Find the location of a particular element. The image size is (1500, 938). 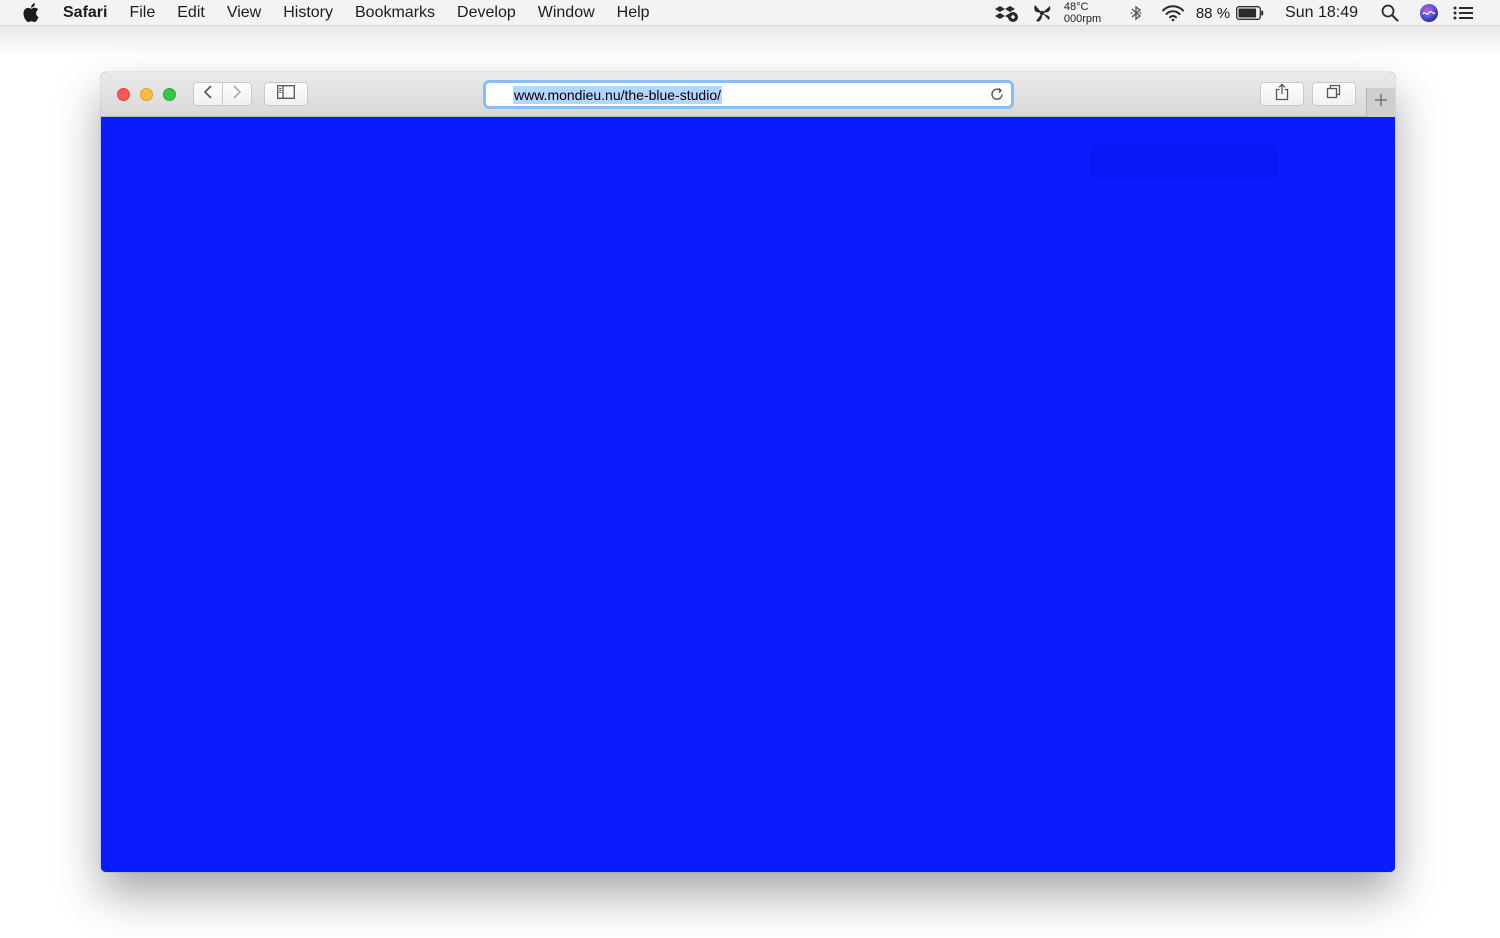

siri-icon is located at coordinates (1429, 13).